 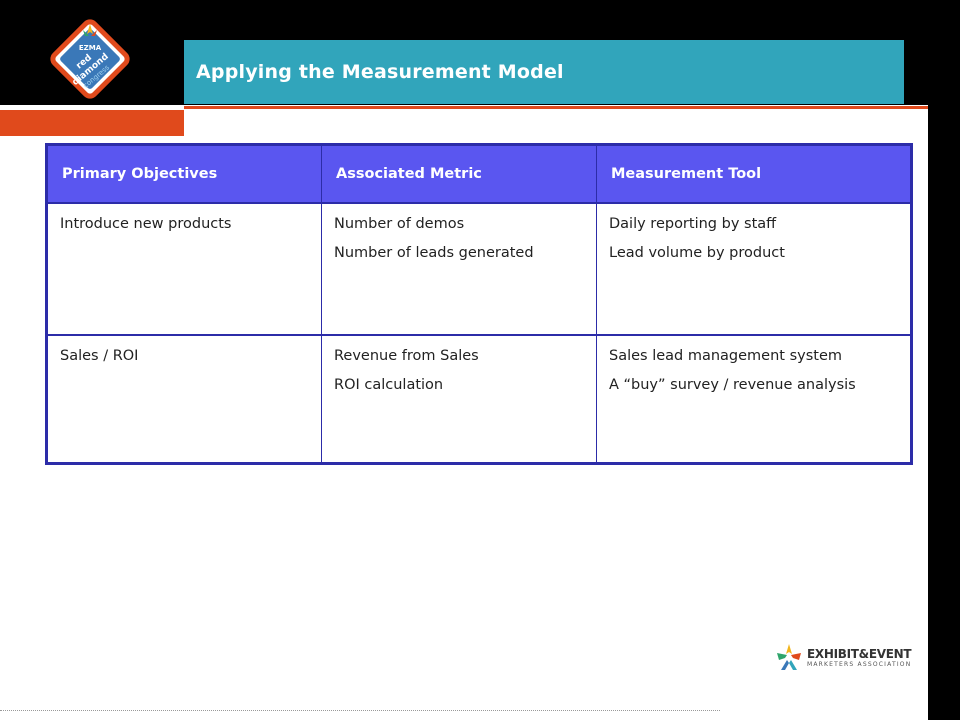 I want to click on metric-text: Revenue from Sales, so click(x=406, y=356).